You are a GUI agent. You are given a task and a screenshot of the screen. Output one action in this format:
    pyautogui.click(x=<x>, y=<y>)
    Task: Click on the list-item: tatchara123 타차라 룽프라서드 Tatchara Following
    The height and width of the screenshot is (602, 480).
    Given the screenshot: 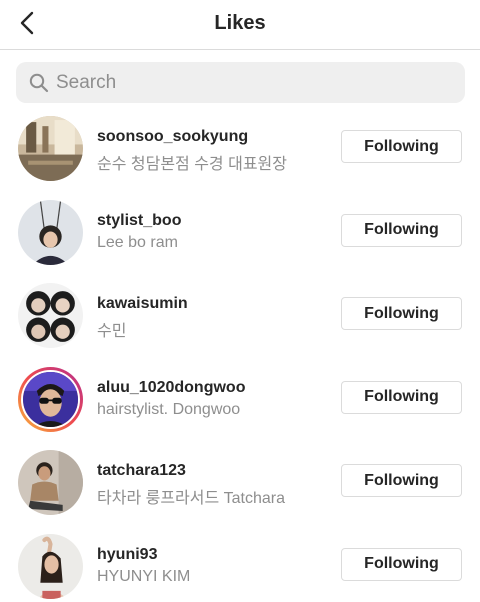 What is the action you would take?
    pyautogui.click(x=240, y=489)
    